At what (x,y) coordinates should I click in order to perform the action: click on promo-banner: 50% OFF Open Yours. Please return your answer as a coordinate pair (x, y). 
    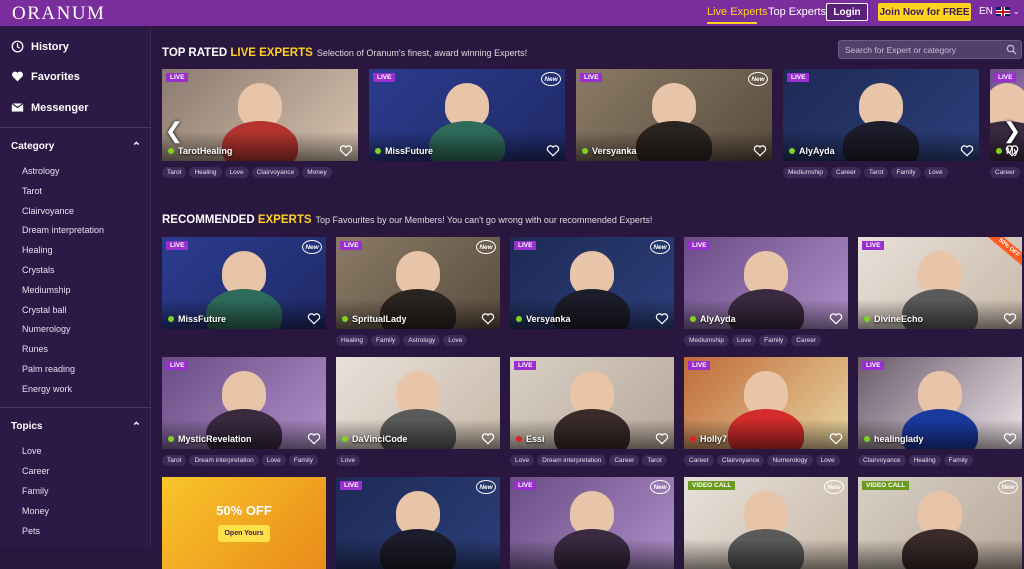
    Looking at the image, I should click on (244, 523).